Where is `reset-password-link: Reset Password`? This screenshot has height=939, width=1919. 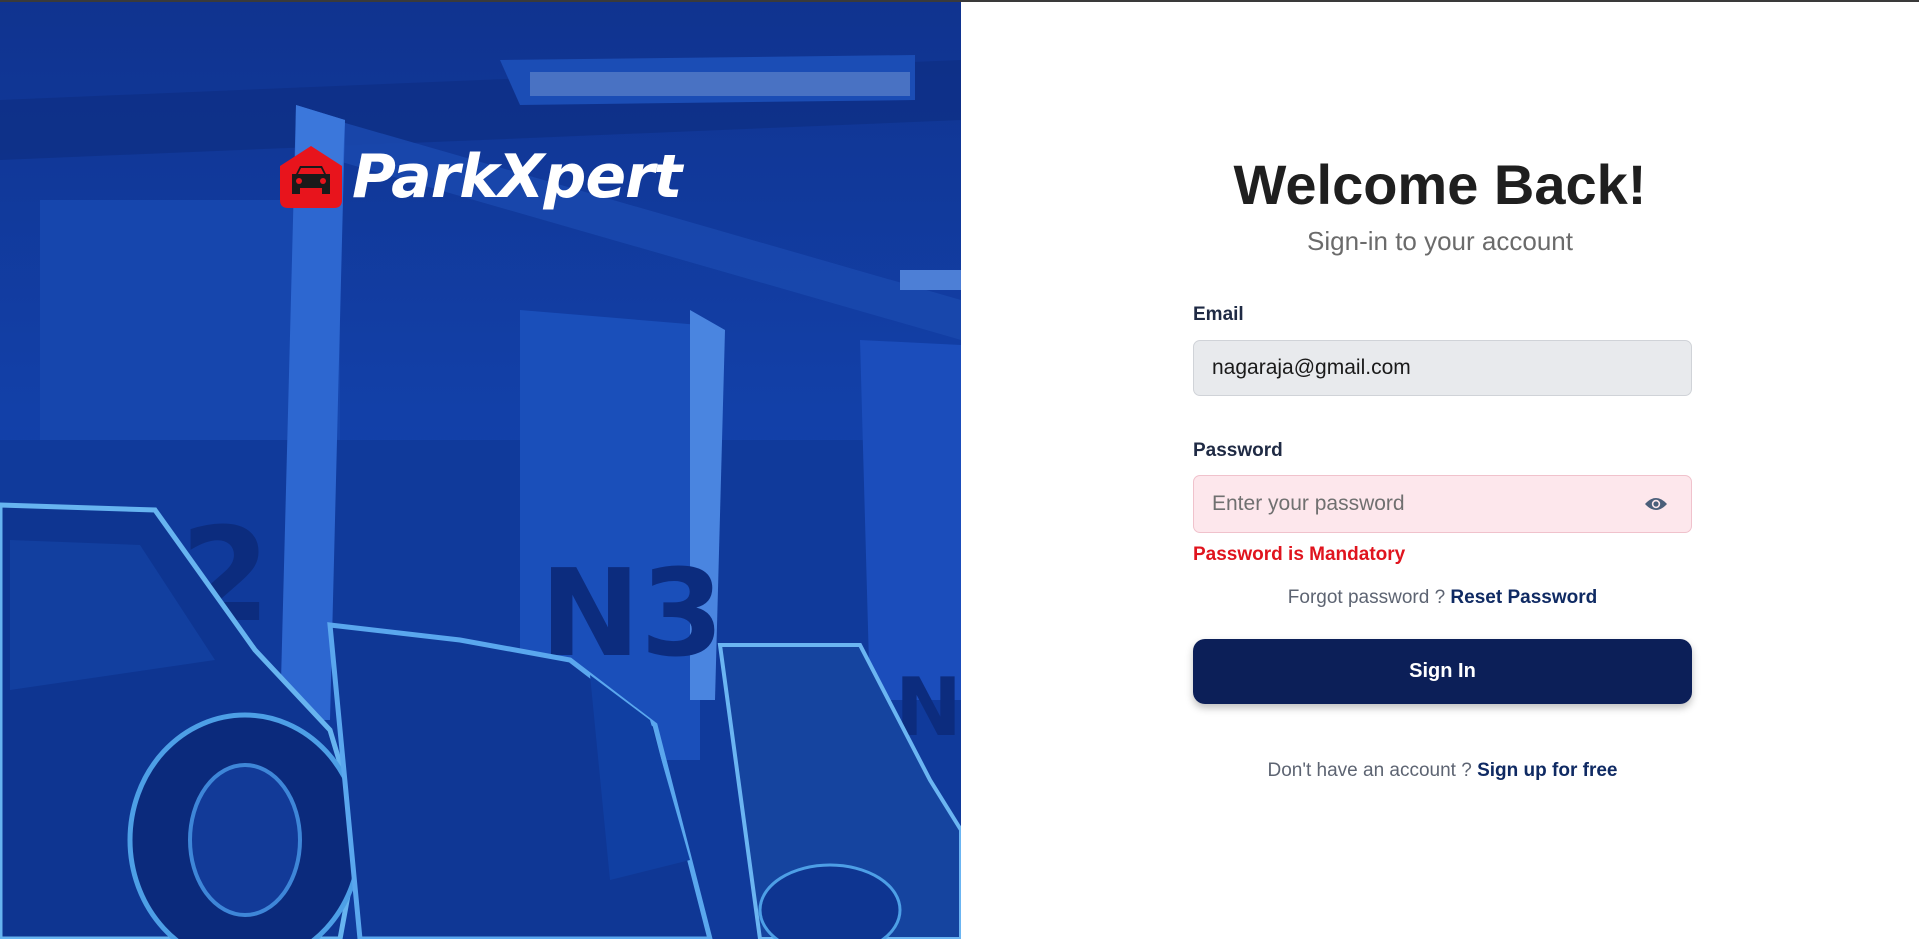 reset-password-link: Reset Password is located at coordinates (1523, 597).